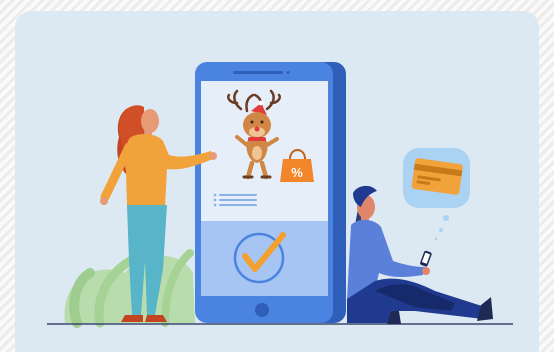 This screenshot has height=352, width=554. Describe the element at coordinates (235, 200) in the screenshot. I see `screen-text-lines` at that location.